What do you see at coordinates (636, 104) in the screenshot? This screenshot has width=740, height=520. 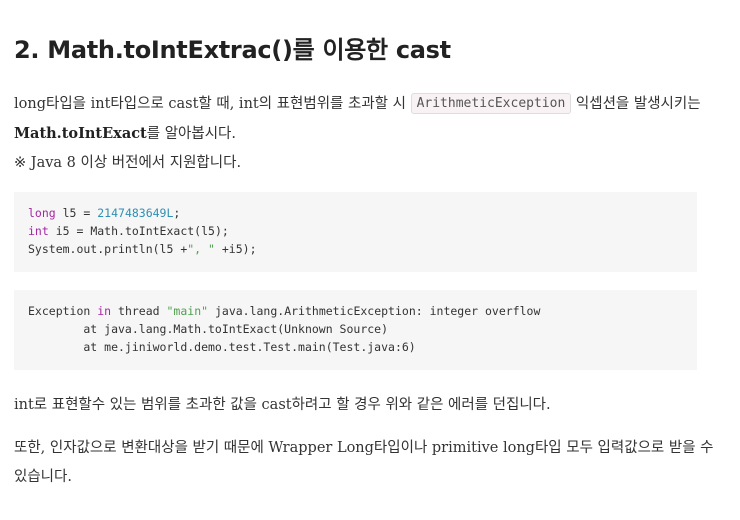 I see `intro-text-2: 익셉션을 발생시키는` at bounding box center [636, 104].